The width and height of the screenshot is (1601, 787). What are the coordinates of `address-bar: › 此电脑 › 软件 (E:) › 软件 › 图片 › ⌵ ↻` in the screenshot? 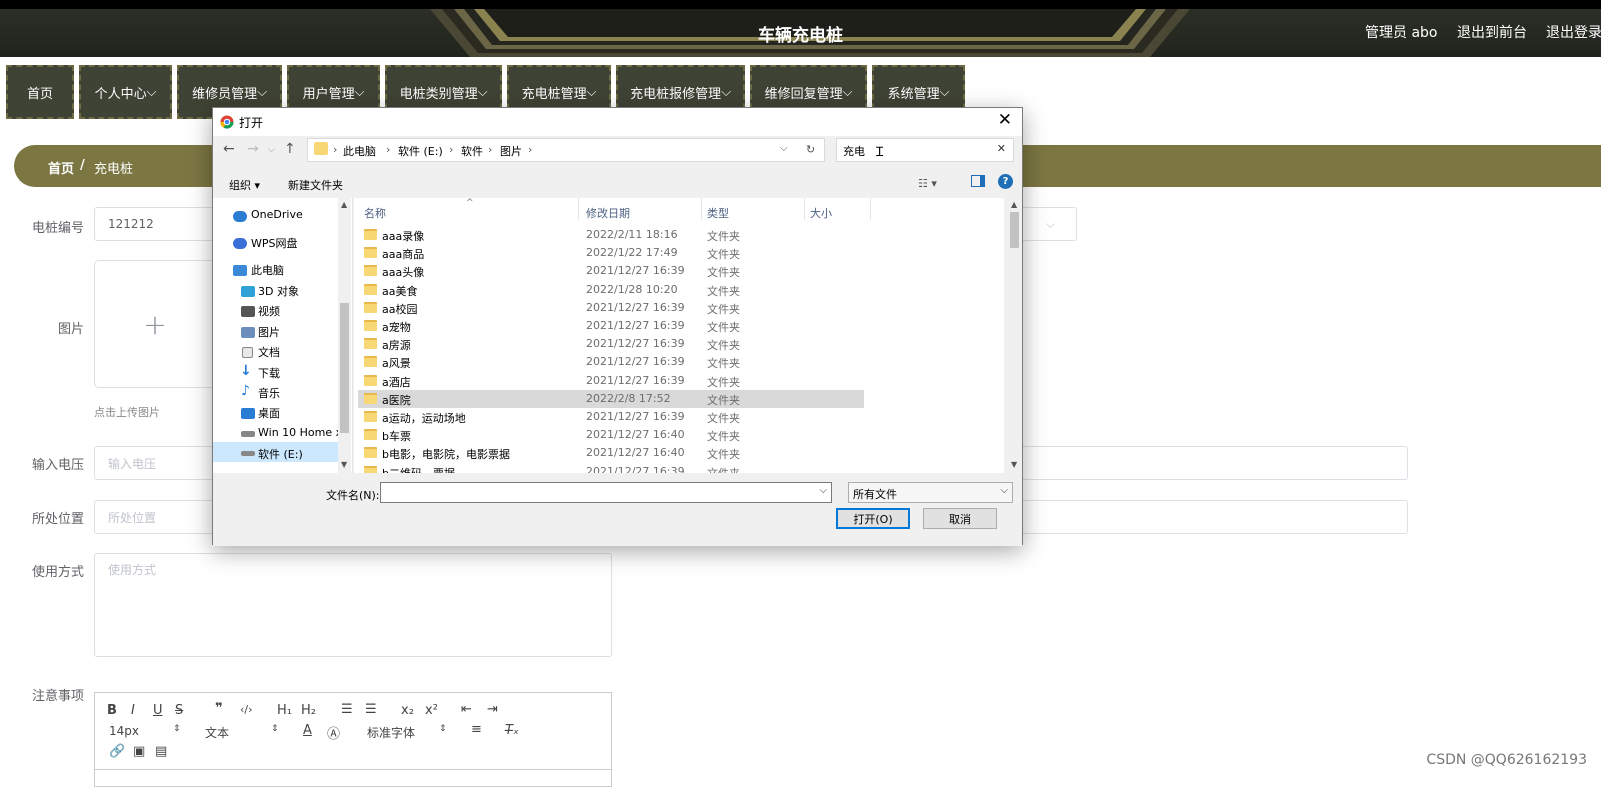 It's located at (566, 150).